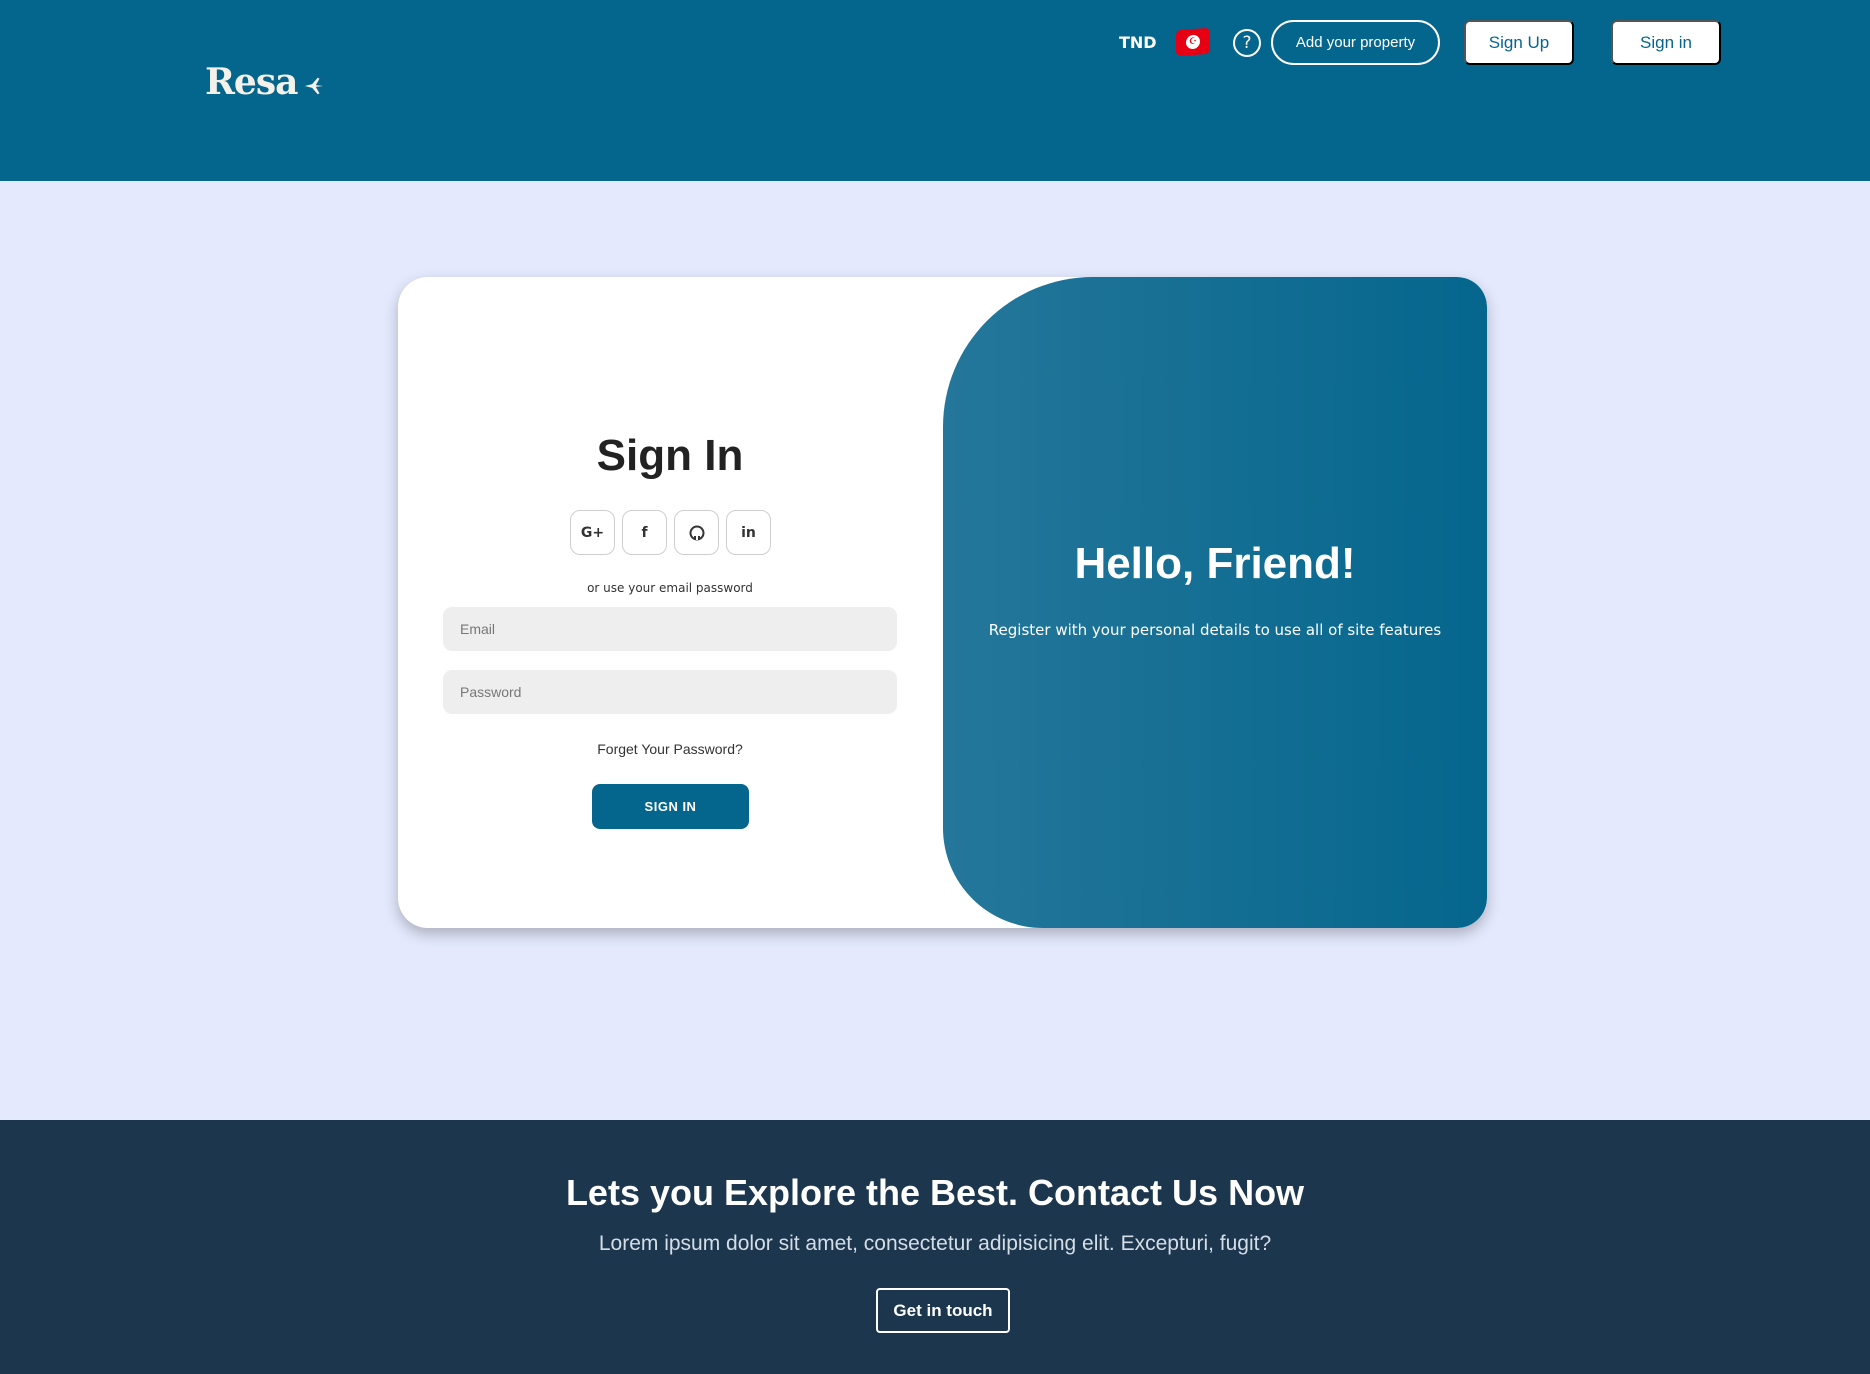  Describe the element at coordinates (1519, 42) in the screenshot. I see `sign-up-button: Sign Up` at that location.